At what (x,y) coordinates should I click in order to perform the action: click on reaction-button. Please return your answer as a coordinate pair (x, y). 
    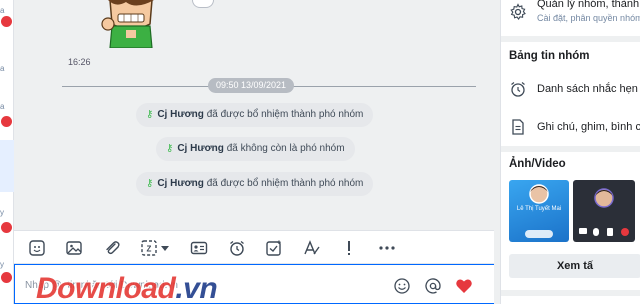
    Looking at the image, I should click on (203, 4).